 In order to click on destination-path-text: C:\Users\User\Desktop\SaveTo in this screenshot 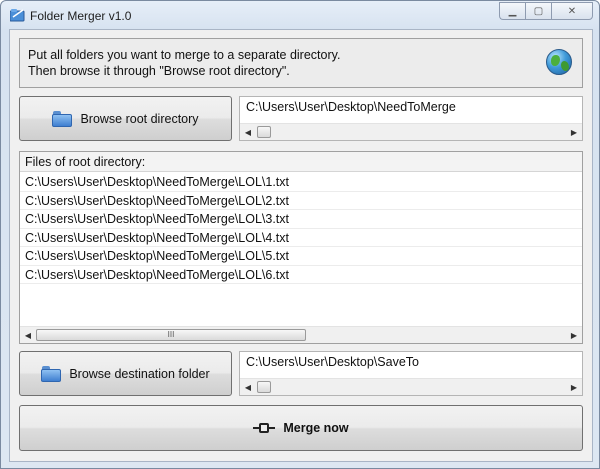, I will do `click(332, 362)`.